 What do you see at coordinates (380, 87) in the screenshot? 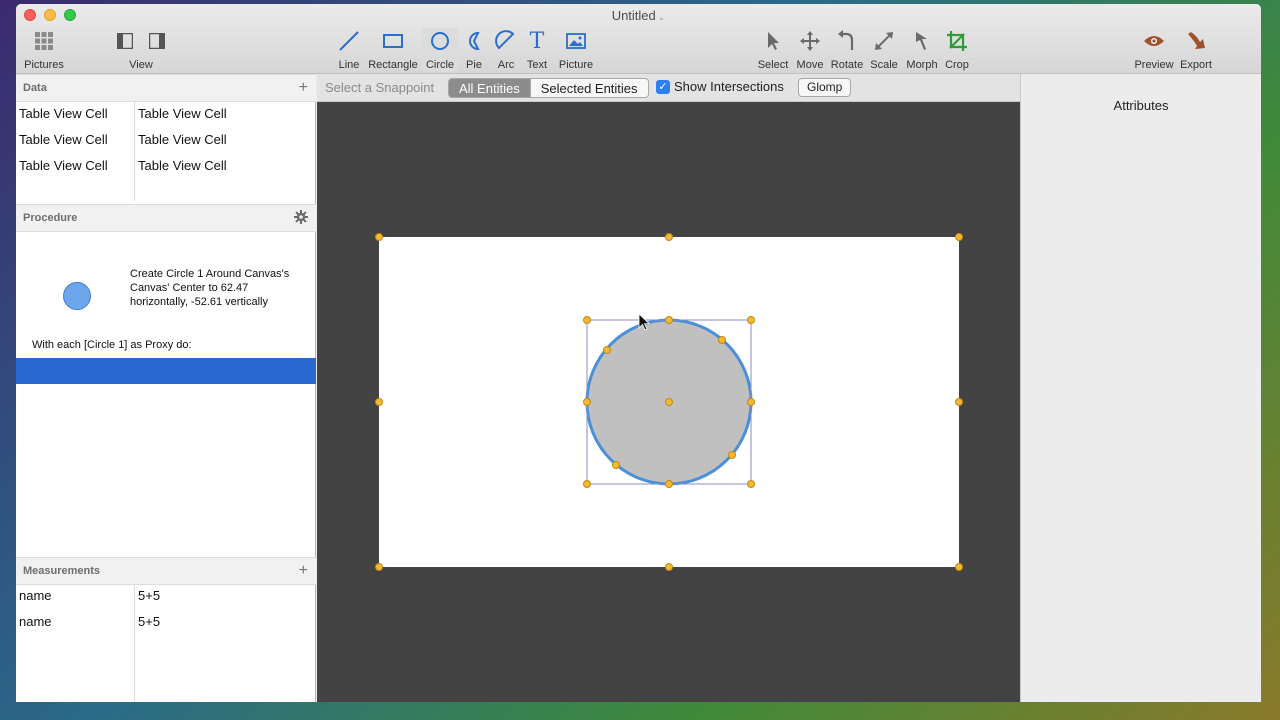
I see `snappoint-label: Select a Snappoint` at bounding box center [380, 87].